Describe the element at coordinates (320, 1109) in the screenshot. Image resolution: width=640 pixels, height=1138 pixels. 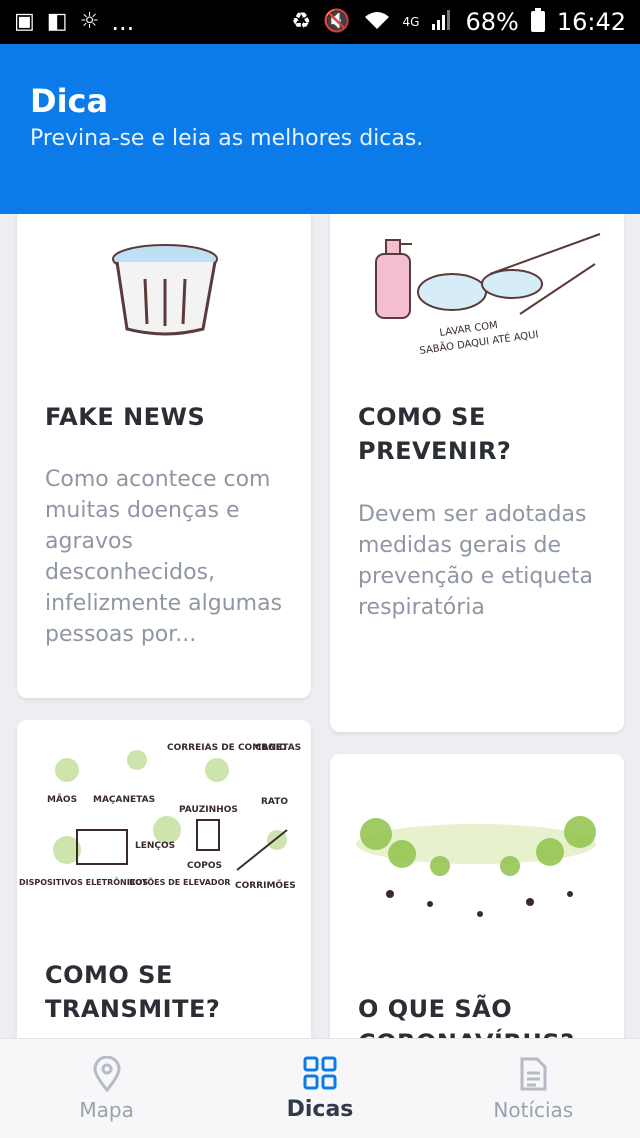
I see `nav-label-dicas: Dicas` at that location.